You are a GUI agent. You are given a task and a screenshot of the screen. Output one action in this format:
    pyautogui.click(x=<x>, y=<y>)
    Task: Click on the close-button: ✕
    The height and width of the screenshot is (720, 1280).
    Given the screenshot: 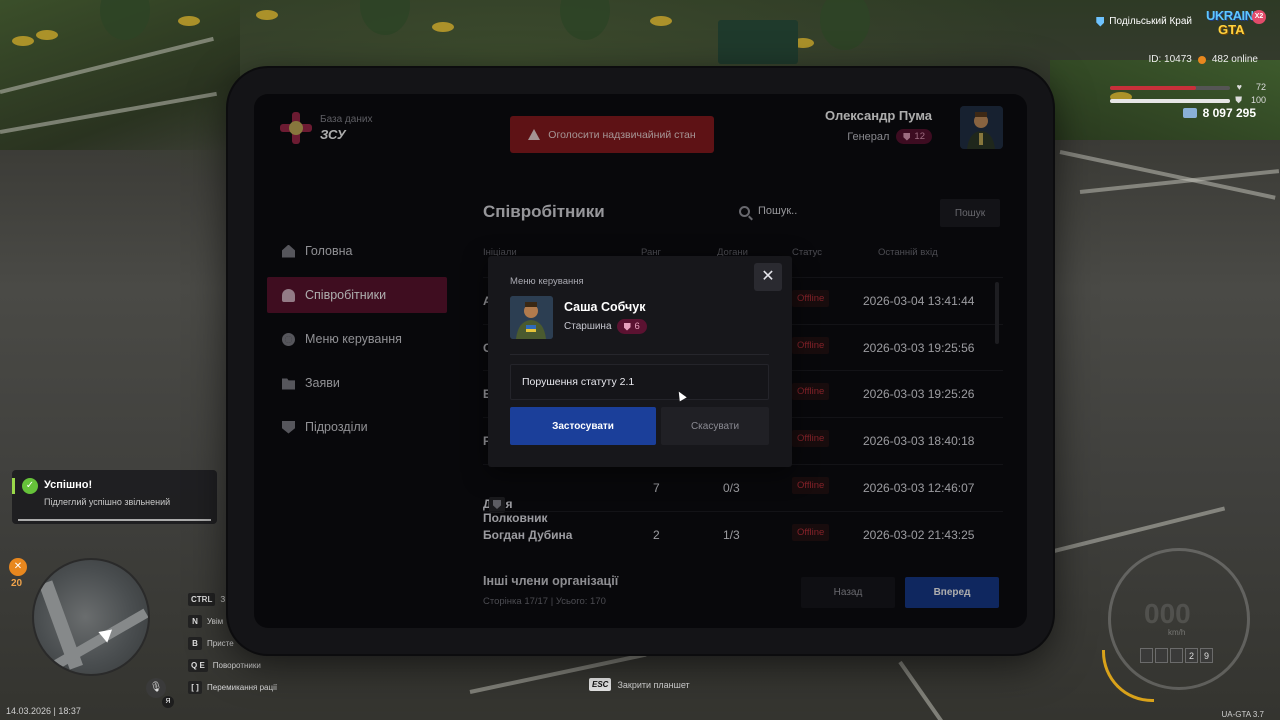 What is the action you would take?
    pyautogui.click(x=768, y=277)
    